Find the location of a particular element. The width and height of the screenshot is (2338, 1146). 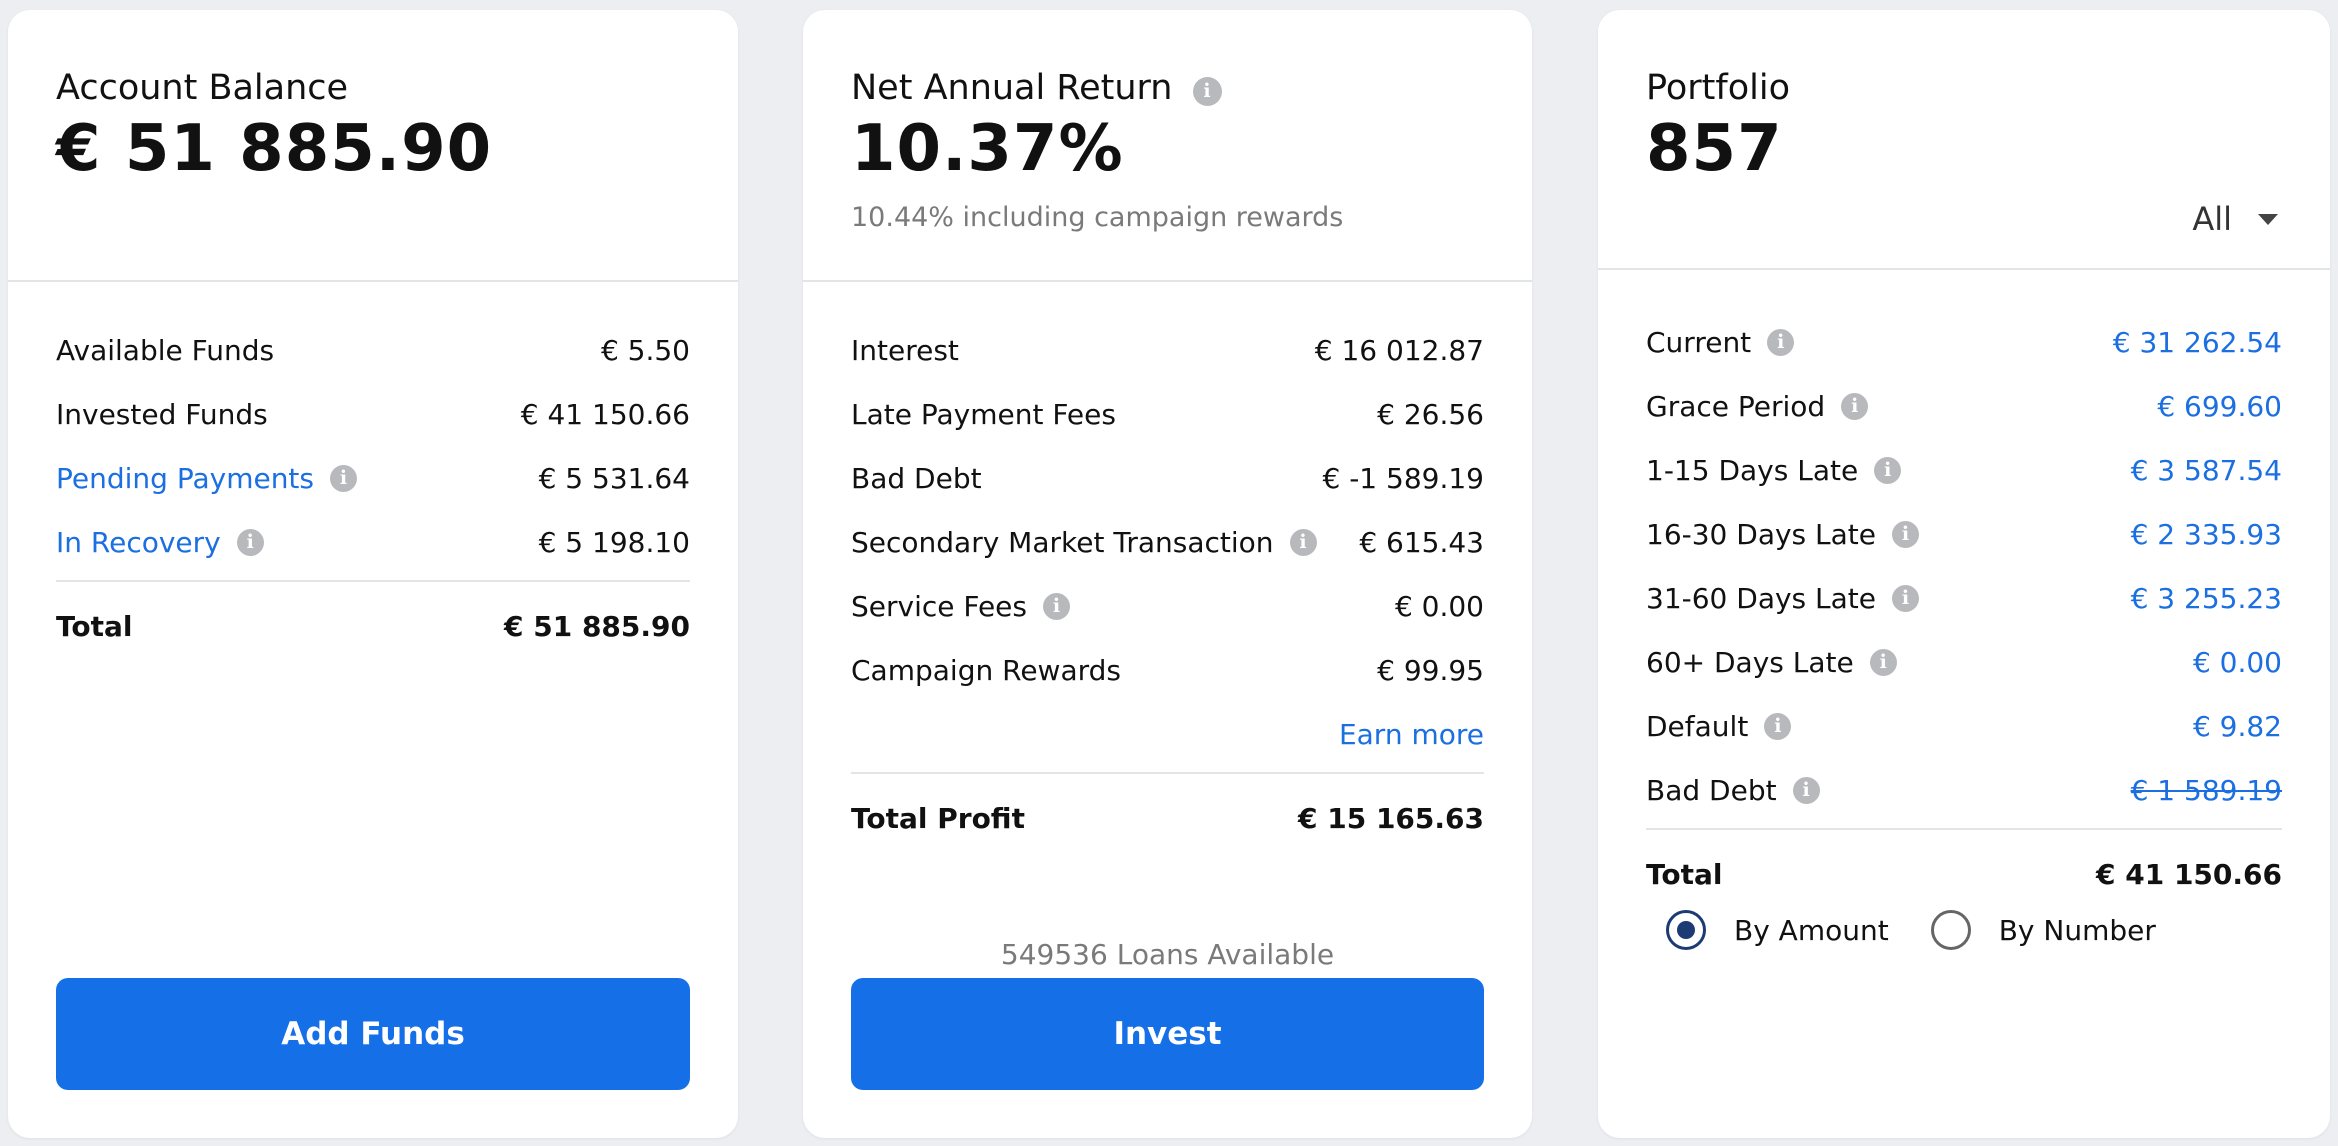

by-number-label: By Number is located at coordinates (2077, 930).